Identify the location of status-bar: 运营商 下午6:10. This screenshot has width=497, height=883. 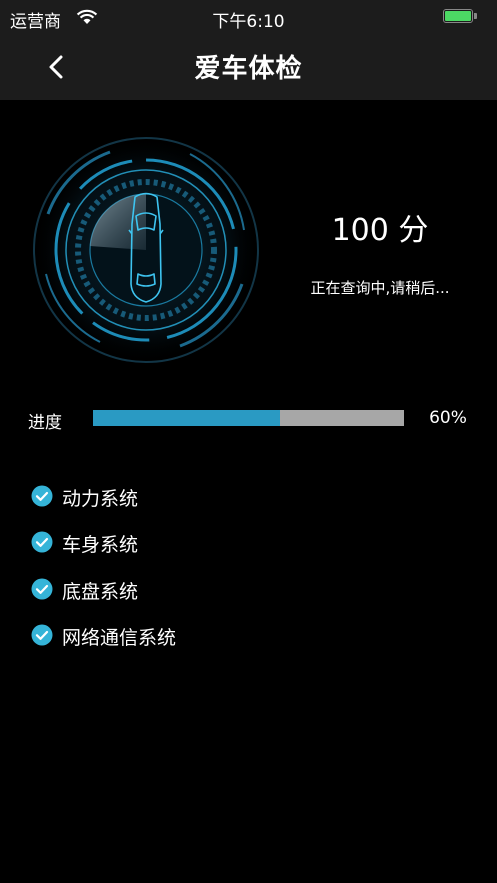
(248, 17).